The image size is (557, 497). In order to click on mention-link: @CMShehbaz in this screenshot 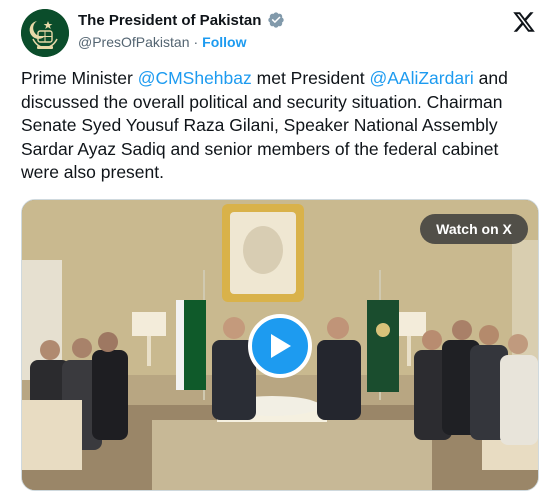, I will do `click(195, 78)`.